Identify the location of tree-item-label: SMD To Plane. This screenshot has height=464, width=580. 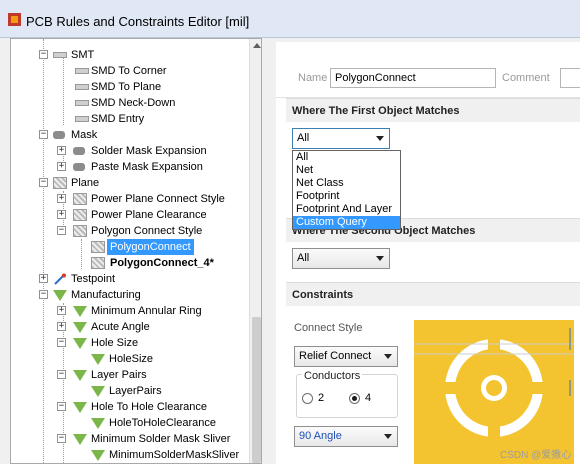
(126, 87).